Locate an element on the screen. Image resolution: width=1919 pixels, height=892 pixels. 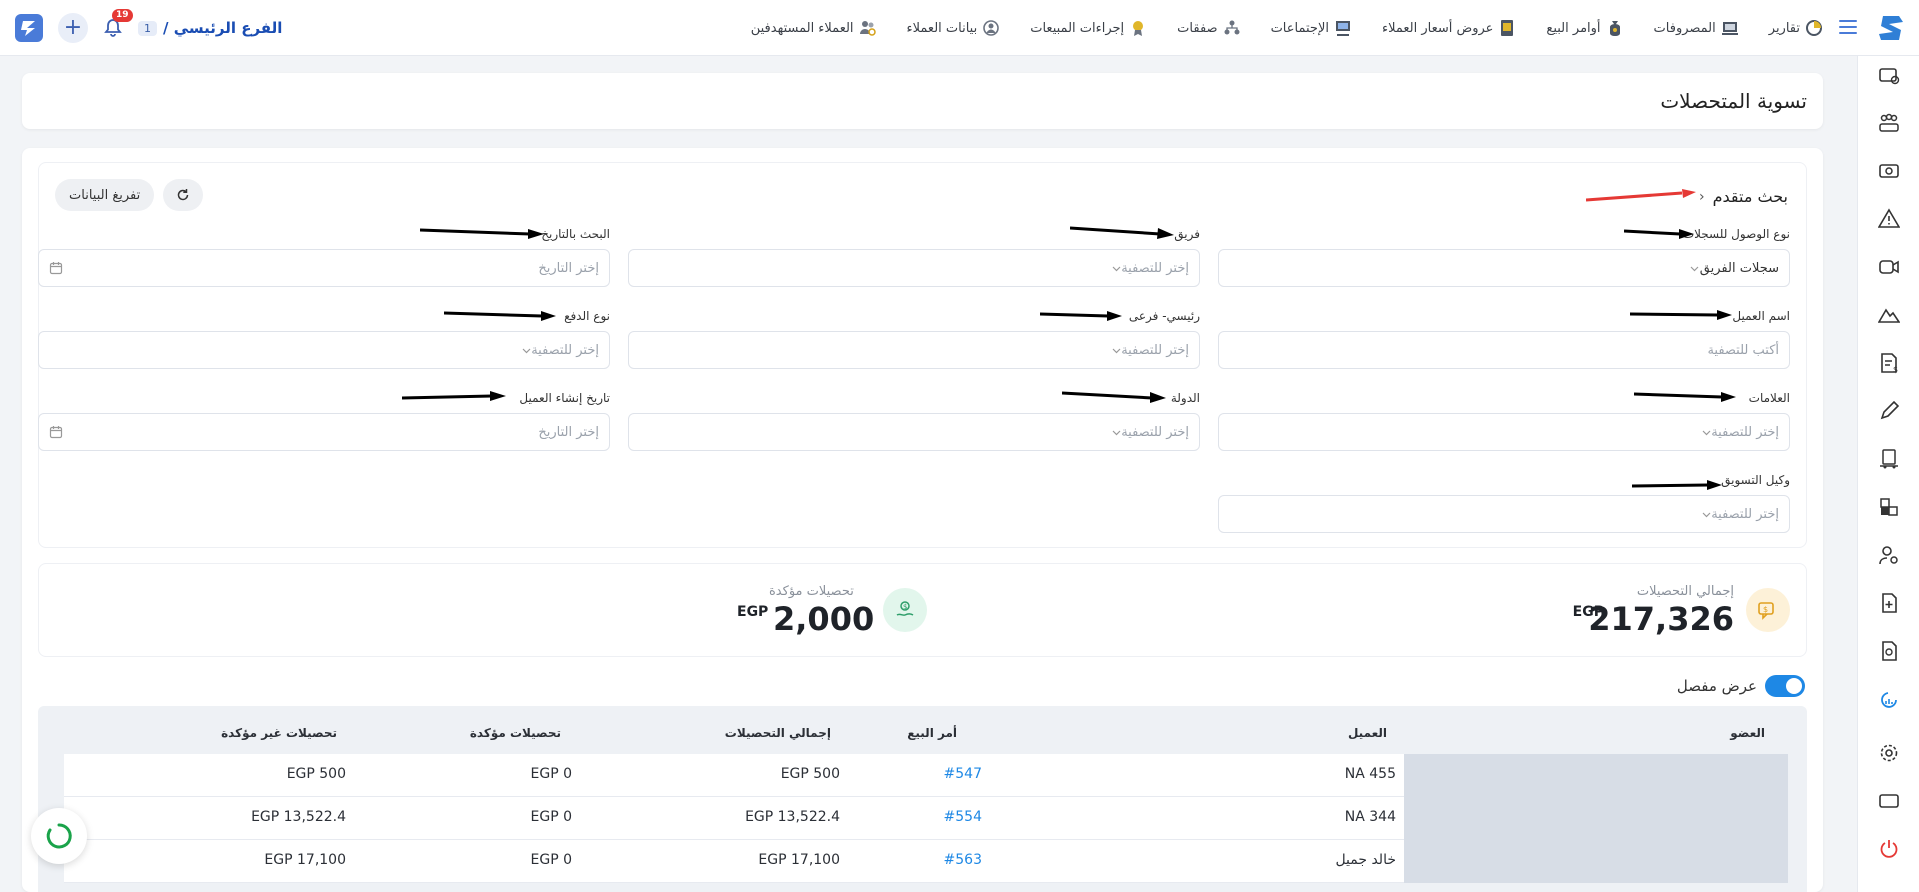
chevron-left-icon: ‹ is located at coordinates (1702, 196).